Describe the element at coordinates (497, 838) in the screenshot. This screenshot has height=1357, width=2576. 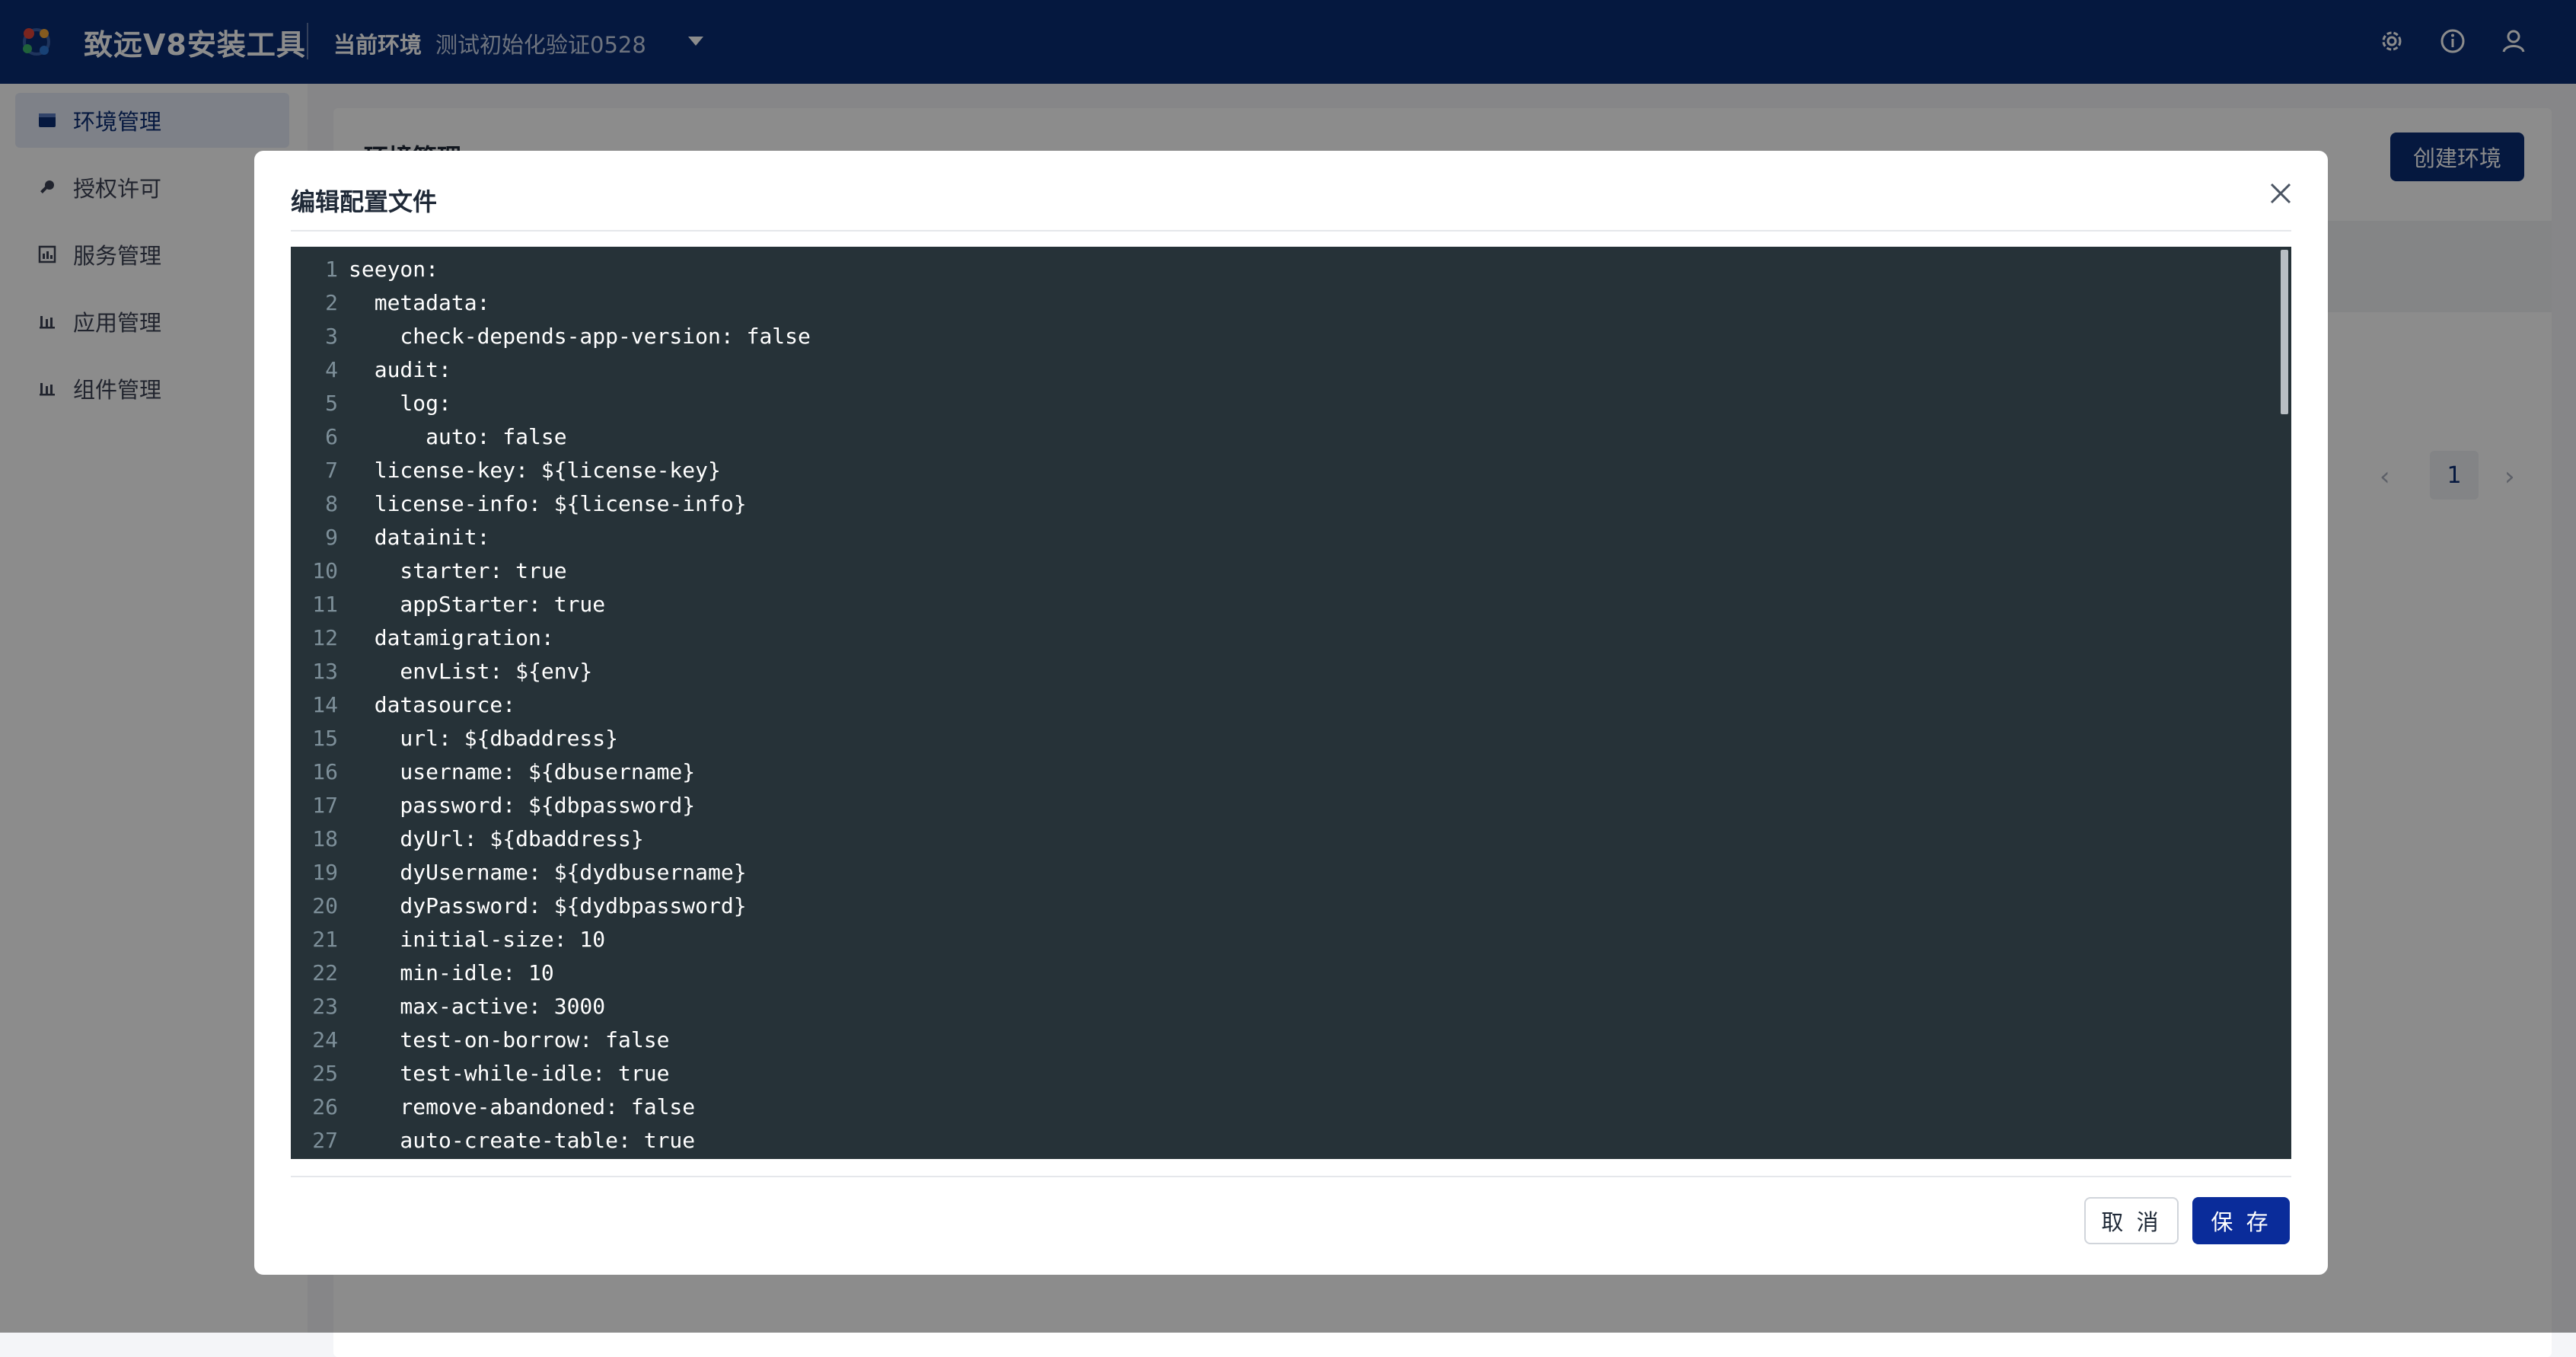
I see `line-text: dyUrl: ${dbaddress}` at that location.